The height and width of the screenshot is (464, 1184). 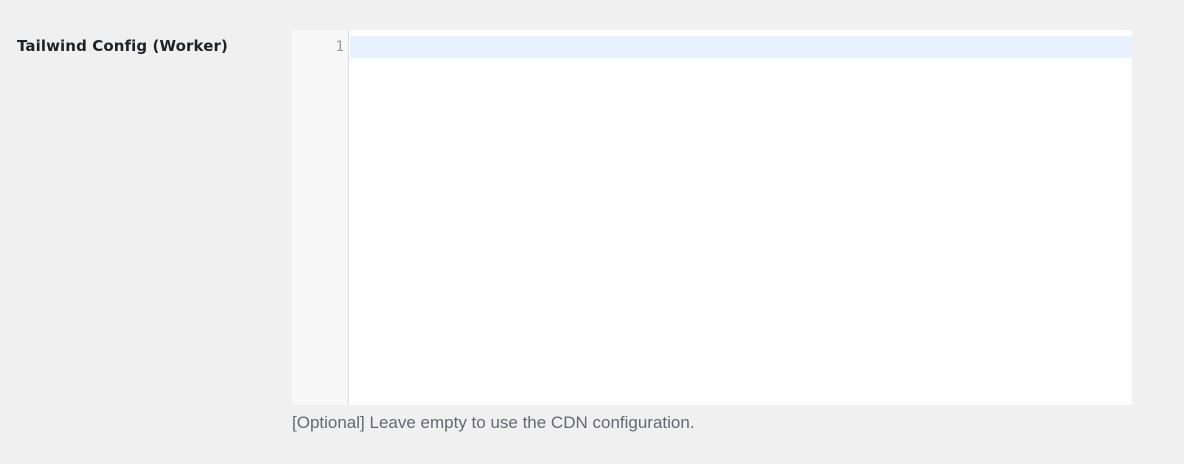 What do you see at coordinates (320, 217) in the screenshot?
I see `line-number-gutter: 1` at bounding box center [320, 217].